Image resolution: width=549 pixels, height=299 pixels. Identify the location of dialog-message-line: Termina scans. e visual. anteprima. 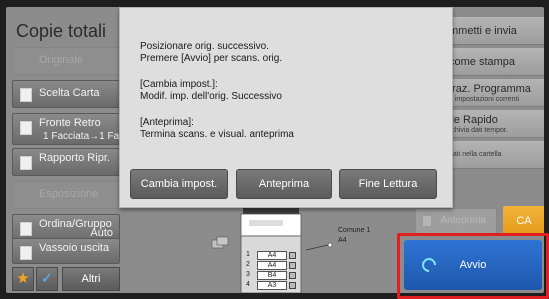
(217, 134).